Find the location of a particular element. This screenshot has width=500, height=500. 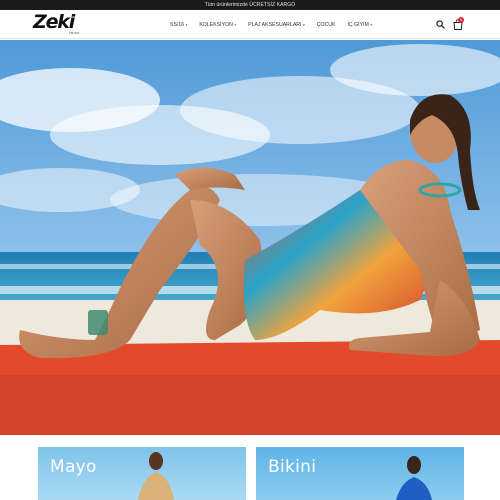

category-card-bikini: Bikini is located at coordinates (360, 473).